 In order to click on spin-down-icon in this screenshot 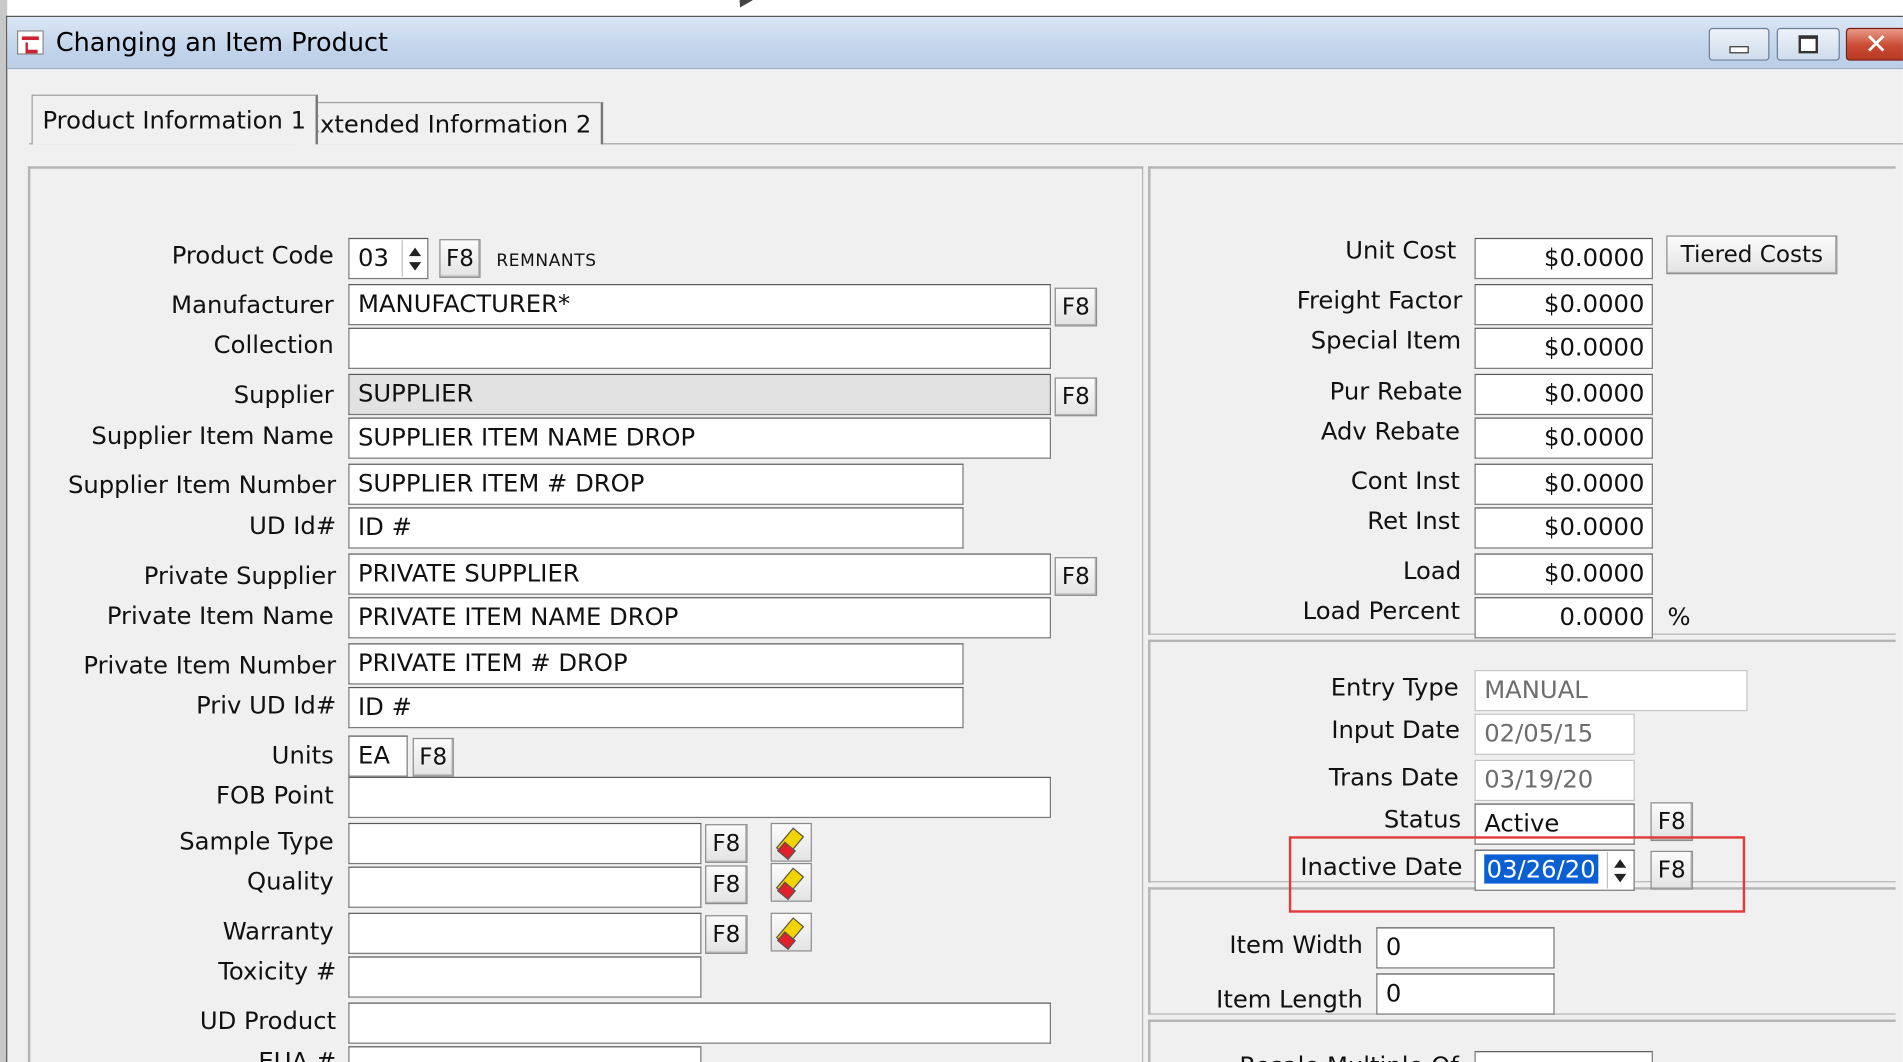, I will do `click(415, 266)`.